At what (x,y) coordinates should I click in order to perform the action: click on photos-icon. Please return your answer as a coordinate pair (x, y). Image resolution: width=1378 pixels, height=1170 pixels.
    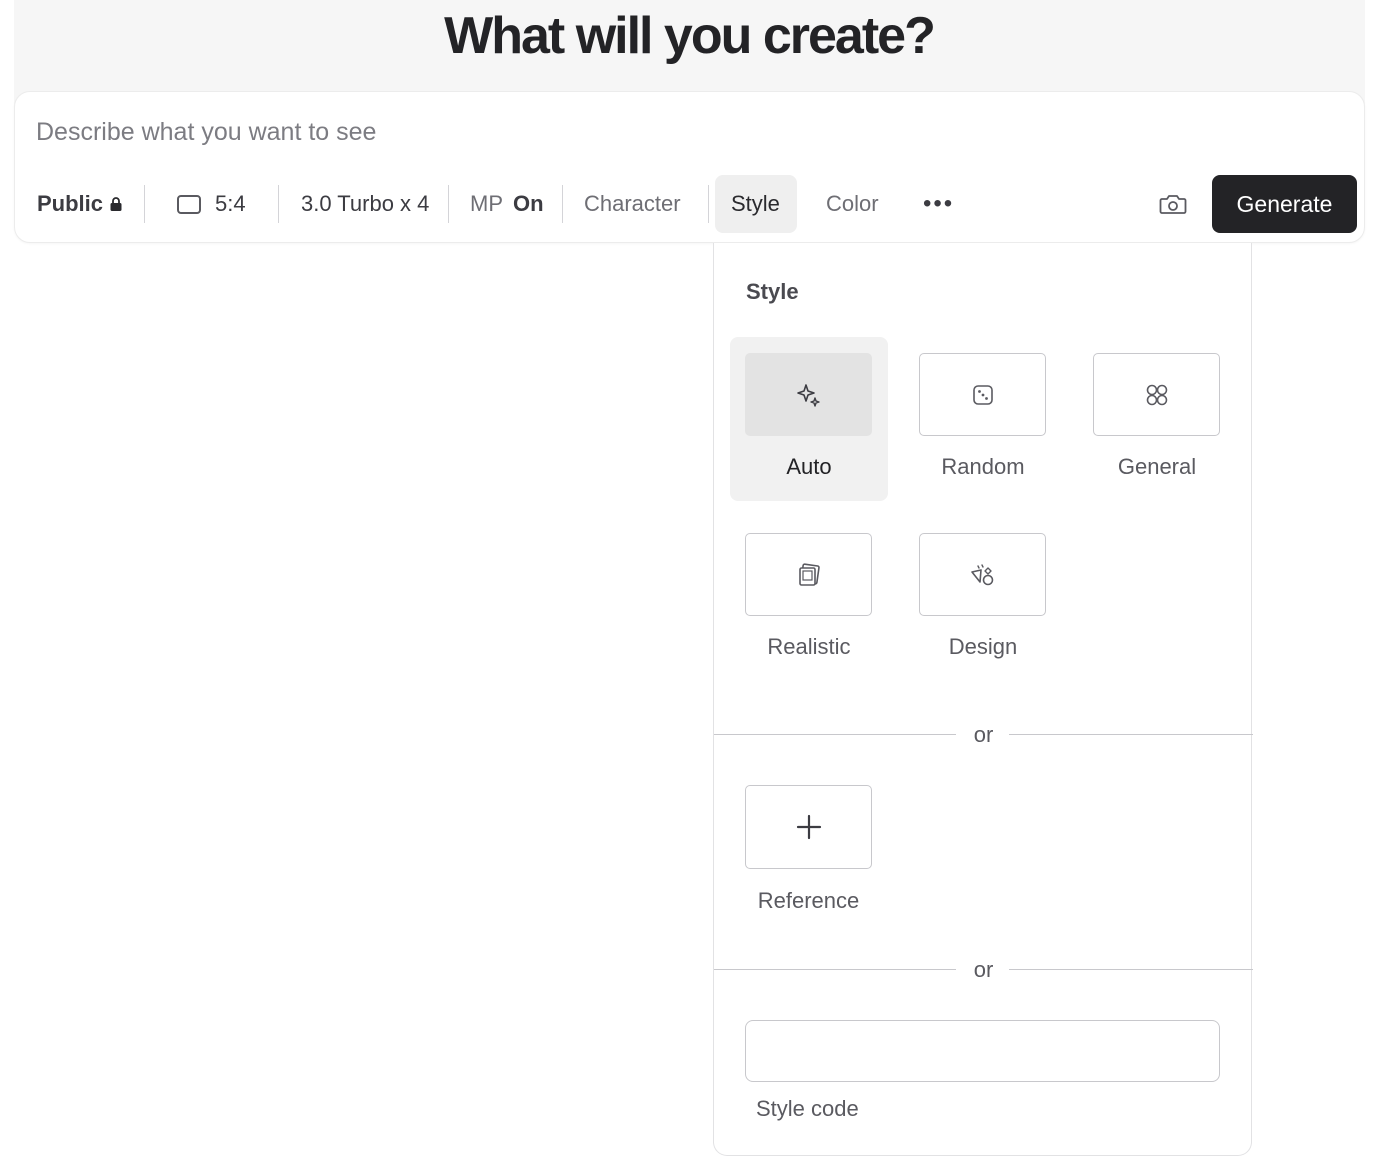
    Looking at the image, I should click on (809, 575).